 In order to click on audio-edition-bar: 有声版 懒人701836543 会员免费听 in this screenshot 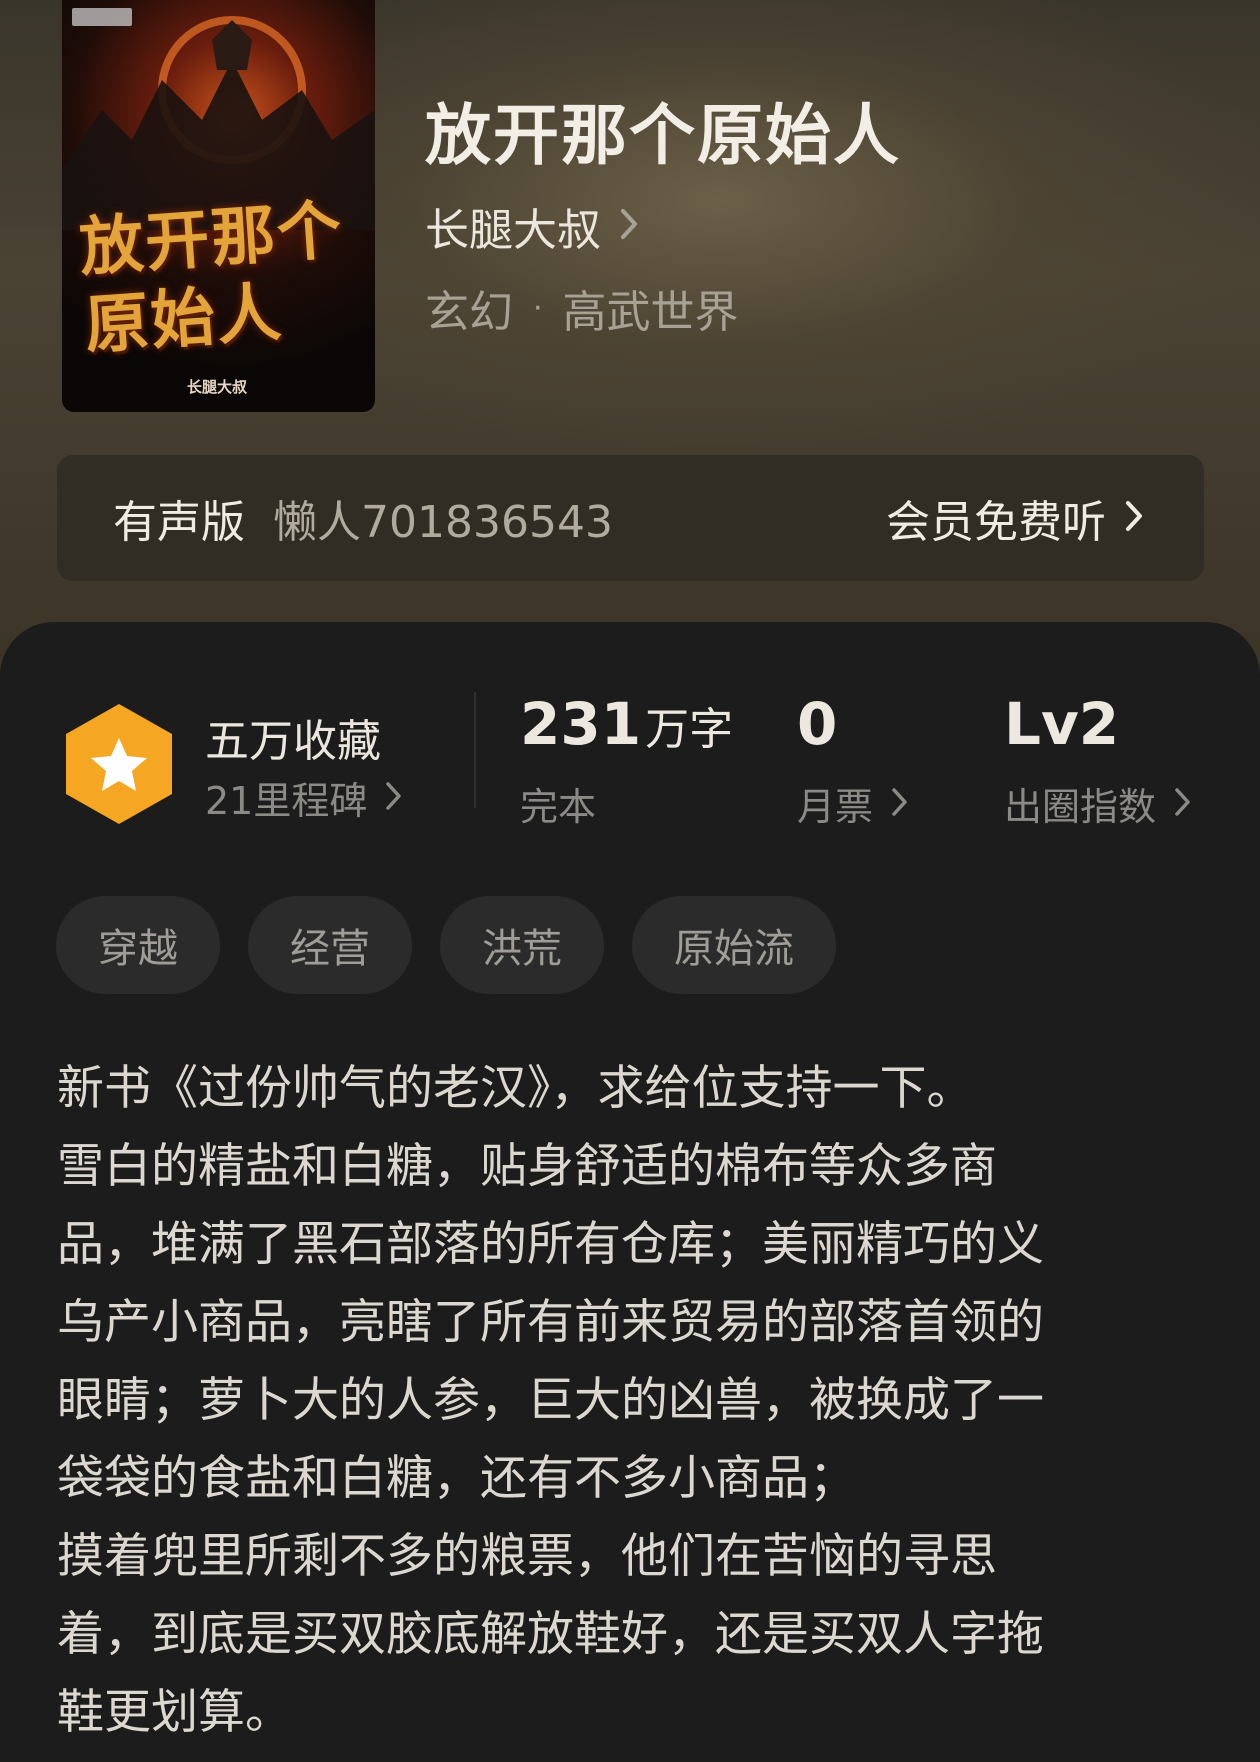, I will do `click(630, 518)`.